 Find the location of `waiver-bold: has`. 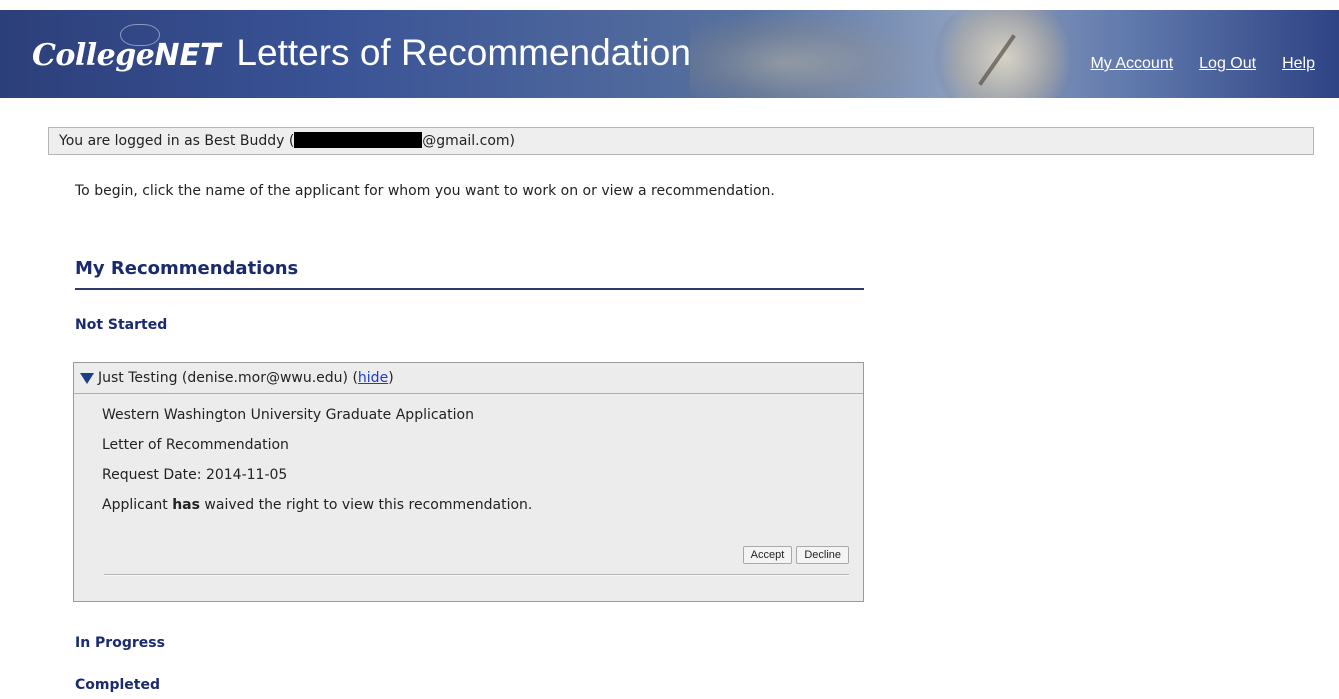

waiver-bold: has is located at coordinates (186, 505).